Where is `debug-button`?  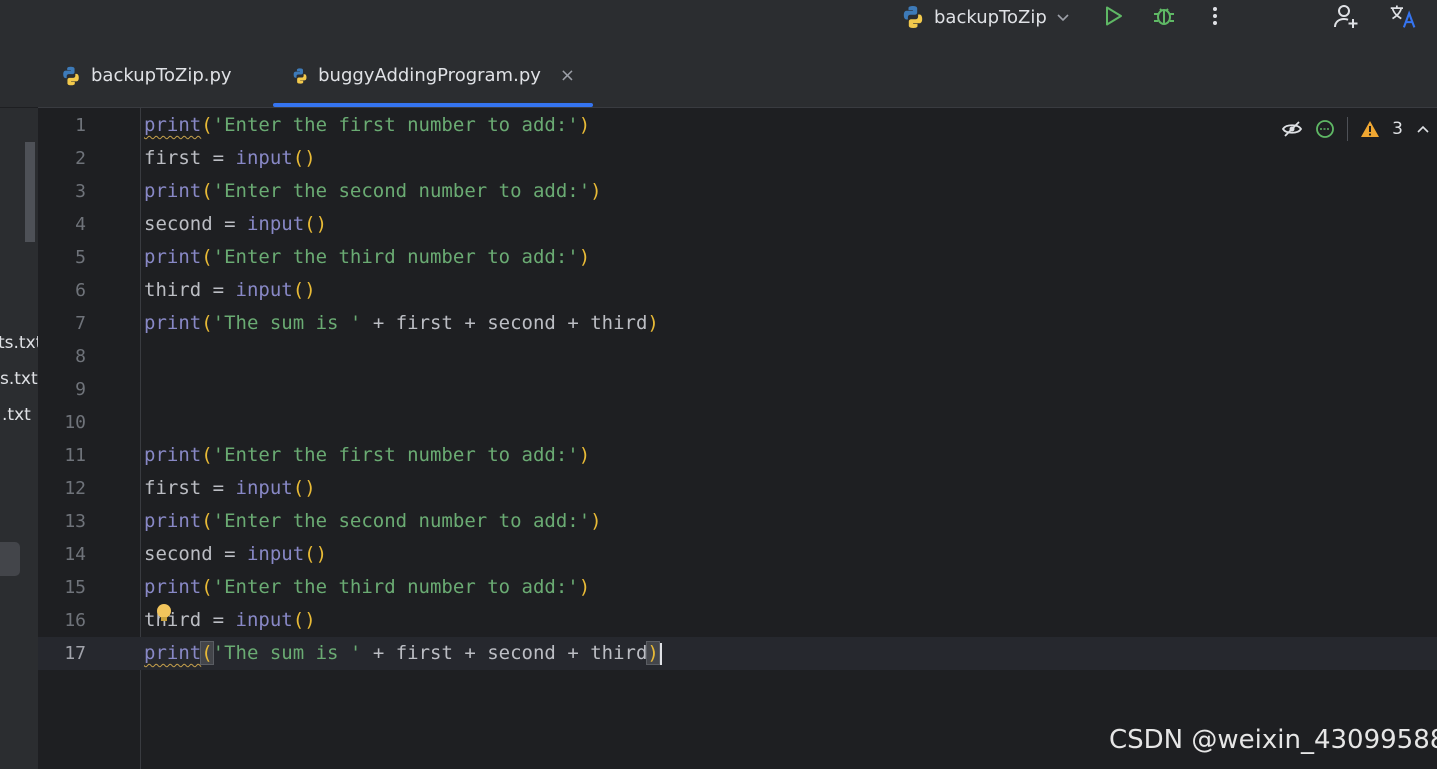
debug-button is located at coordinates (1164, 16).